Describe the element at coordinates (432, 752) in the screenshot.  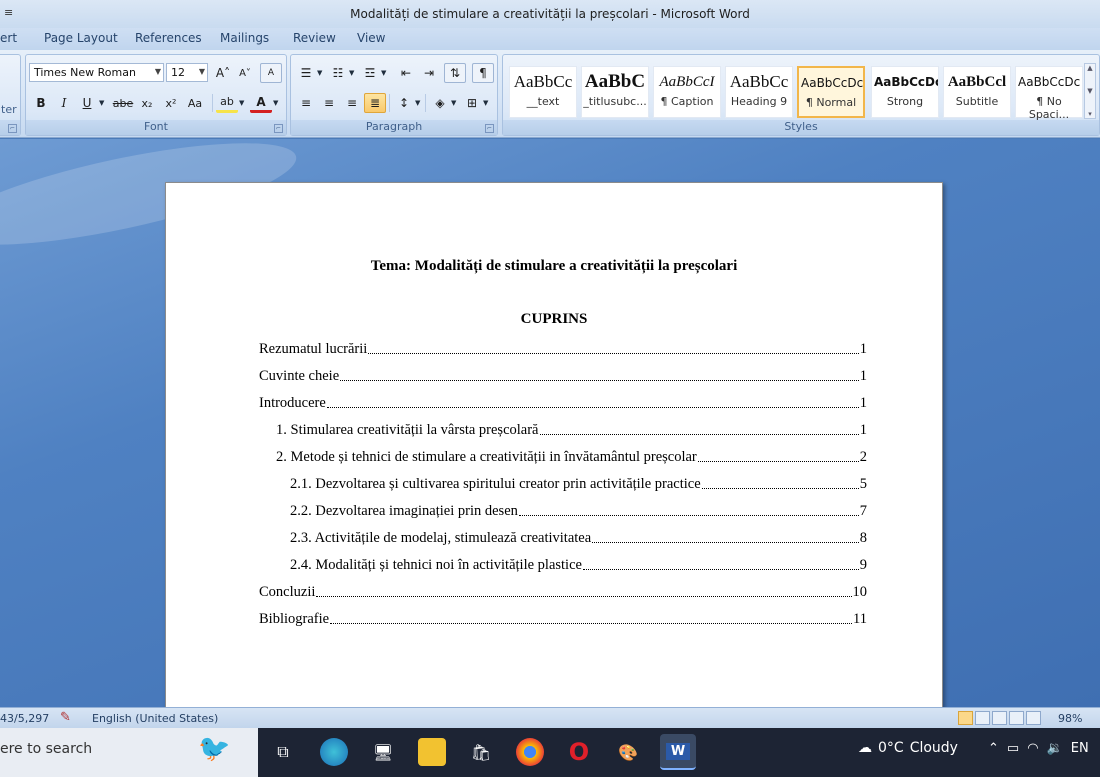
I see `file-explorer-icon` at that location.